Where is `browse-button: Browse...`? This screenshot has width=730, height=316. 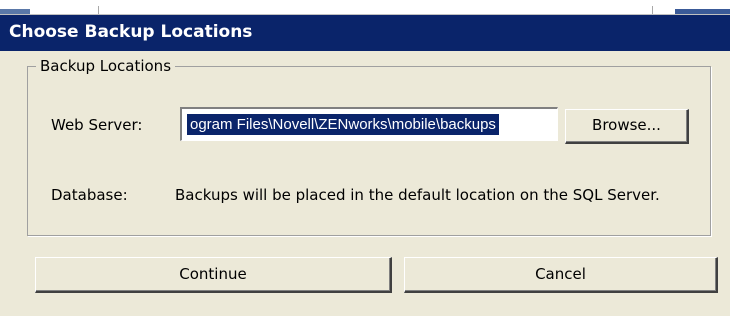
browse-button: Browse... is located at coordinates (627, 126).